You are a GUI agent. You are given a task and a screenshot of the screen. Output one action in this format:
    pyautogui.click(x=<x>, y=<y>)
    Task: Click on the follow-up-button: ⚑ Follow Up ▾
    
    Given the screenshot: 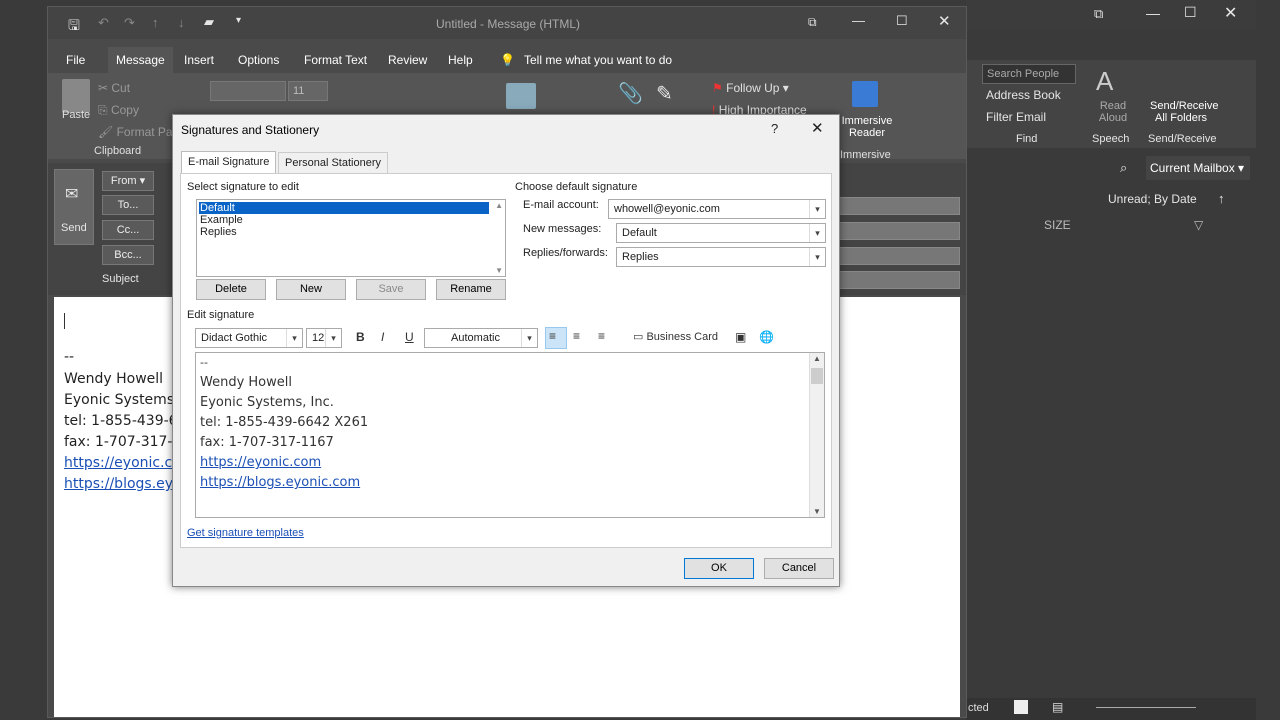 What is the action you would take?
    pyautogui.click(x=750, y=88)
    